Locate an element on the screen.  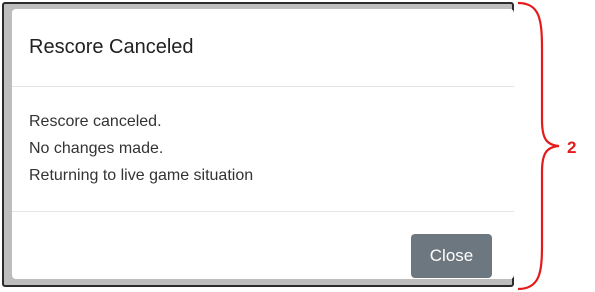
dialog-message-line: No changes made. is located at coordinates (96, 148).